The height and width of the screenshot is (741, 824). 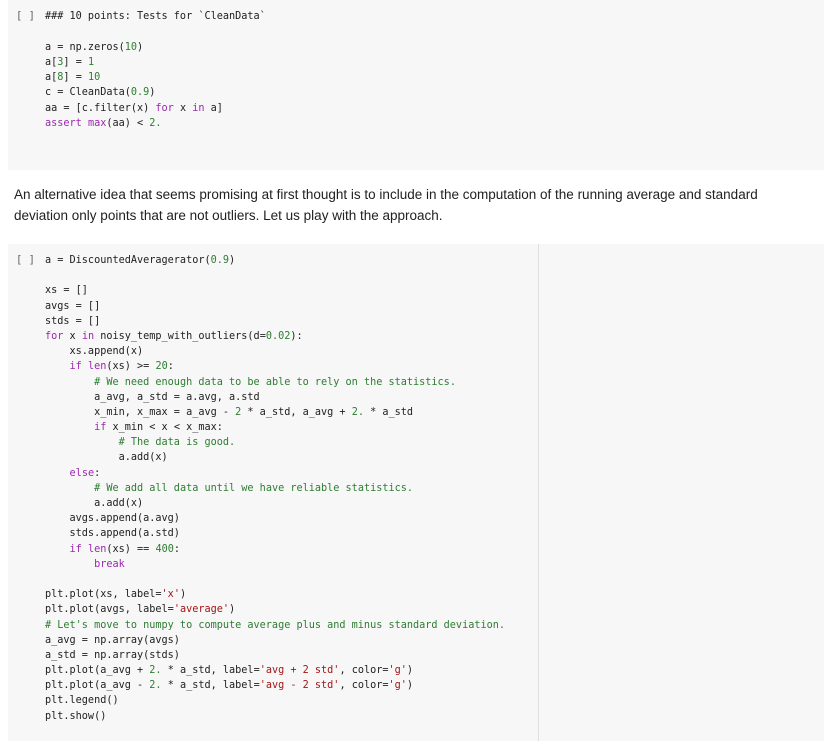 What do you see at coordinates (109, 564) in the screenshot?
I see `code-line: break` at bounding box center [109, 564].